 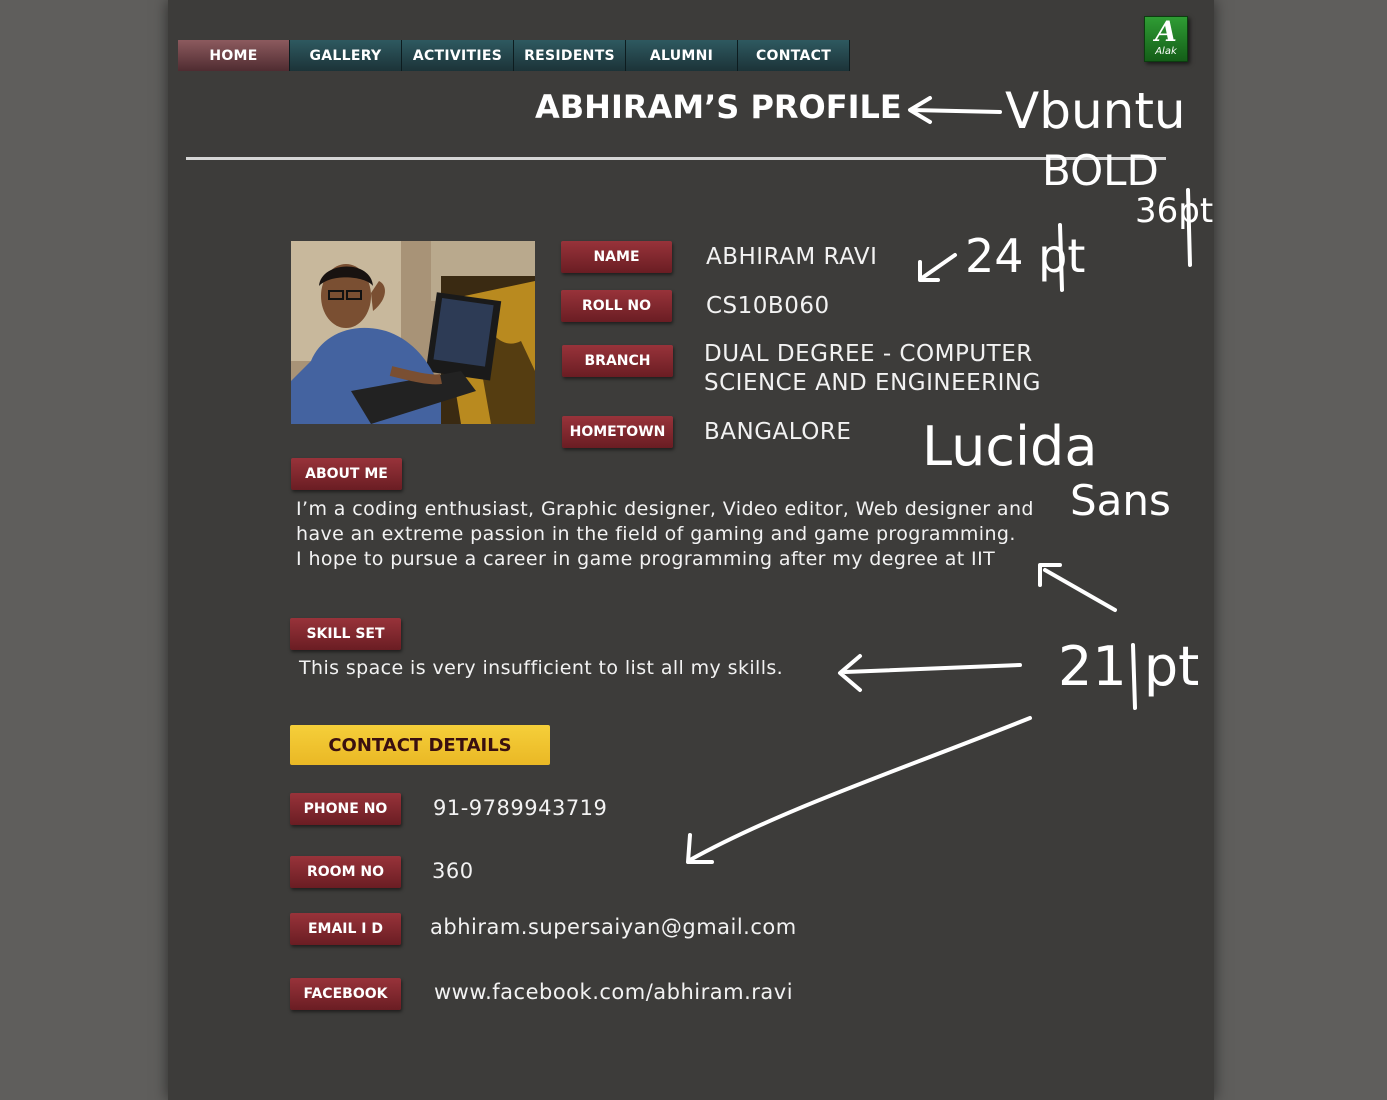 What do you see at coordinates (778, 432) in the screenshot?
I see `hometown-value: BANGALORE` at bounding box center [778, 432].